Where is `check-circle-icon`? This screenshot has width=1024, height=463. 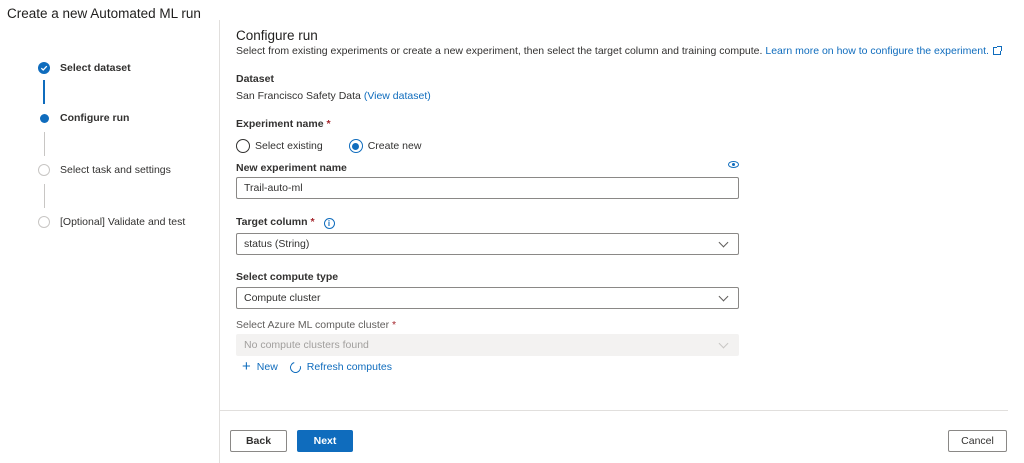 check-circle-icon is located at coordinates (44, 68).